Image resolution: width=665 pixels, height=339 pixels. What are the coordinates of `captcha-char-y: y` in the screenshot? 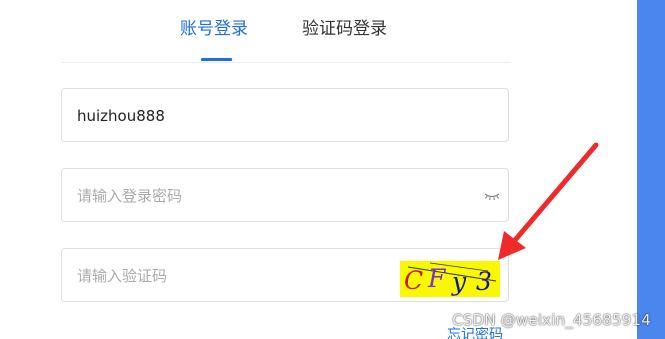 It's located at (459, 281).